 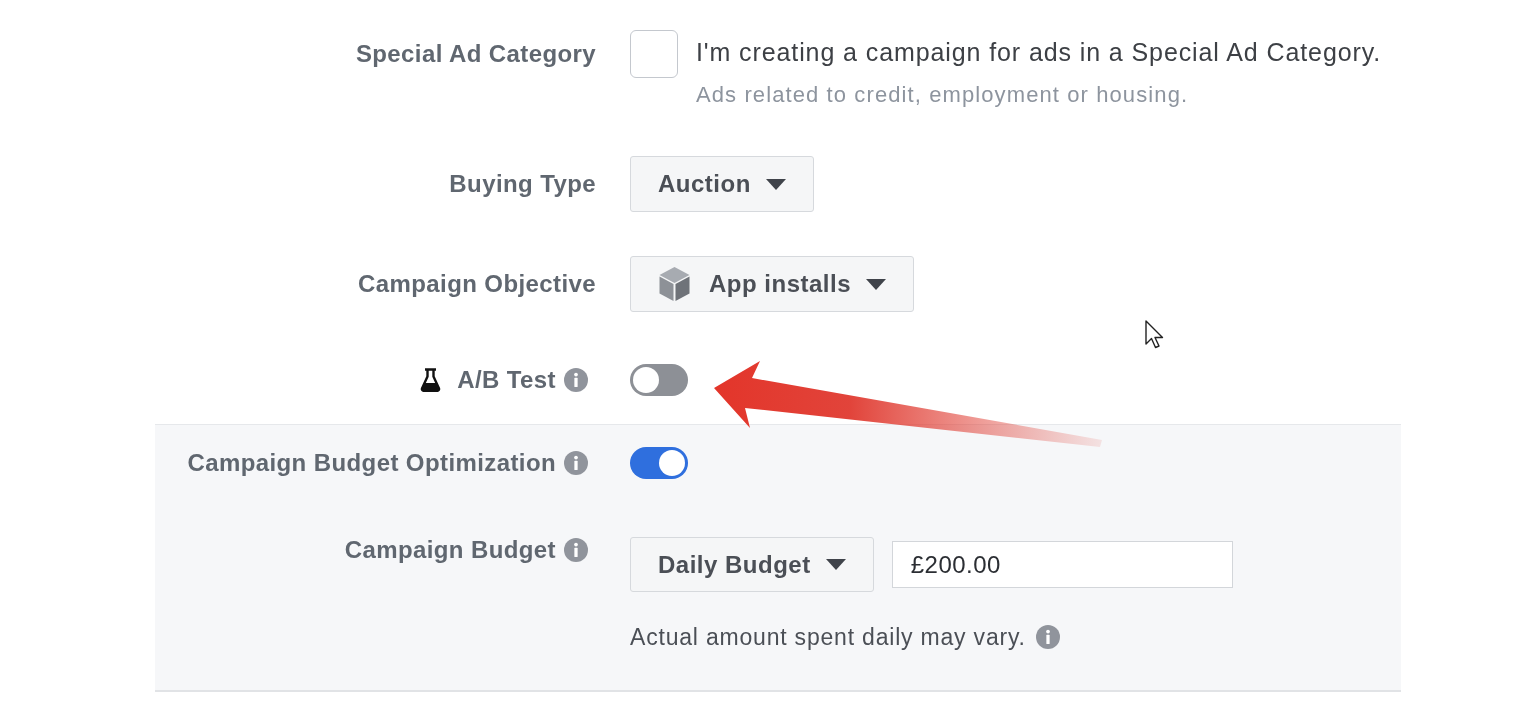 I want to click on helper-text: Ads related to credit, employment or housing., so click(x=943, y=95).